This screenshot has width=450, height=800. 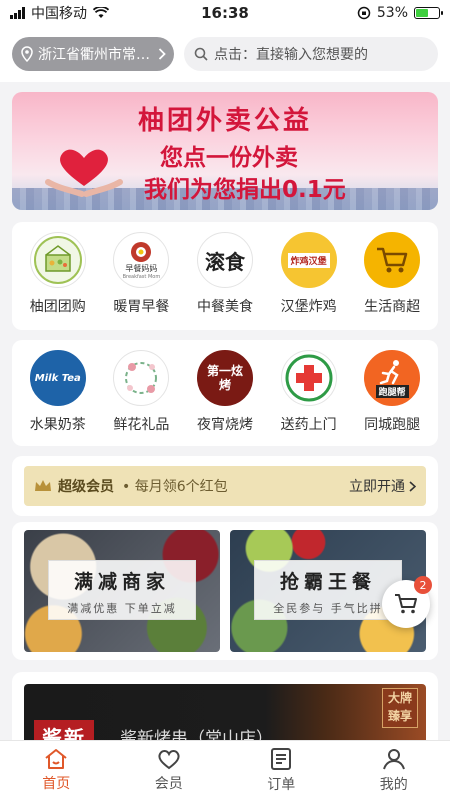 What do you see at coordinates (245, 190) in the screenshot?
I see `banner-line3: 我们为您捐出0.1元` at bounding box center [245, 190].